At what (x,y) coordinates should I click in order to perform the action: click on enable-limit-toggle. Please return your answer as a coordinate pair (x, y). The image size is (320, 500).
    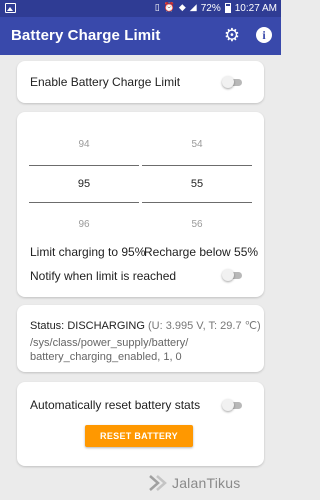
    Looking at the image, I should click on (233, 82).